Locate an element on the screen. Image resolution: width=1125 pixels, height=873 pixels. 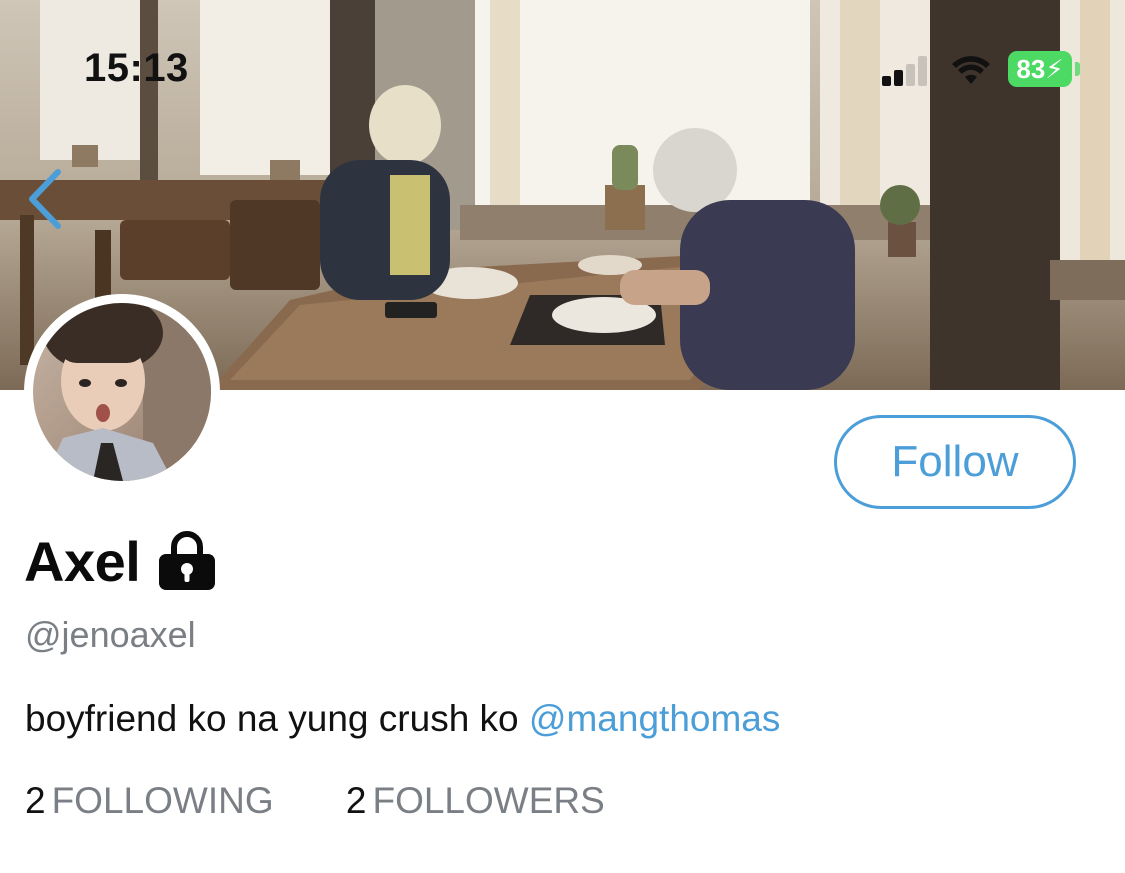
avatar-photo is located at coordinates (127, 392).